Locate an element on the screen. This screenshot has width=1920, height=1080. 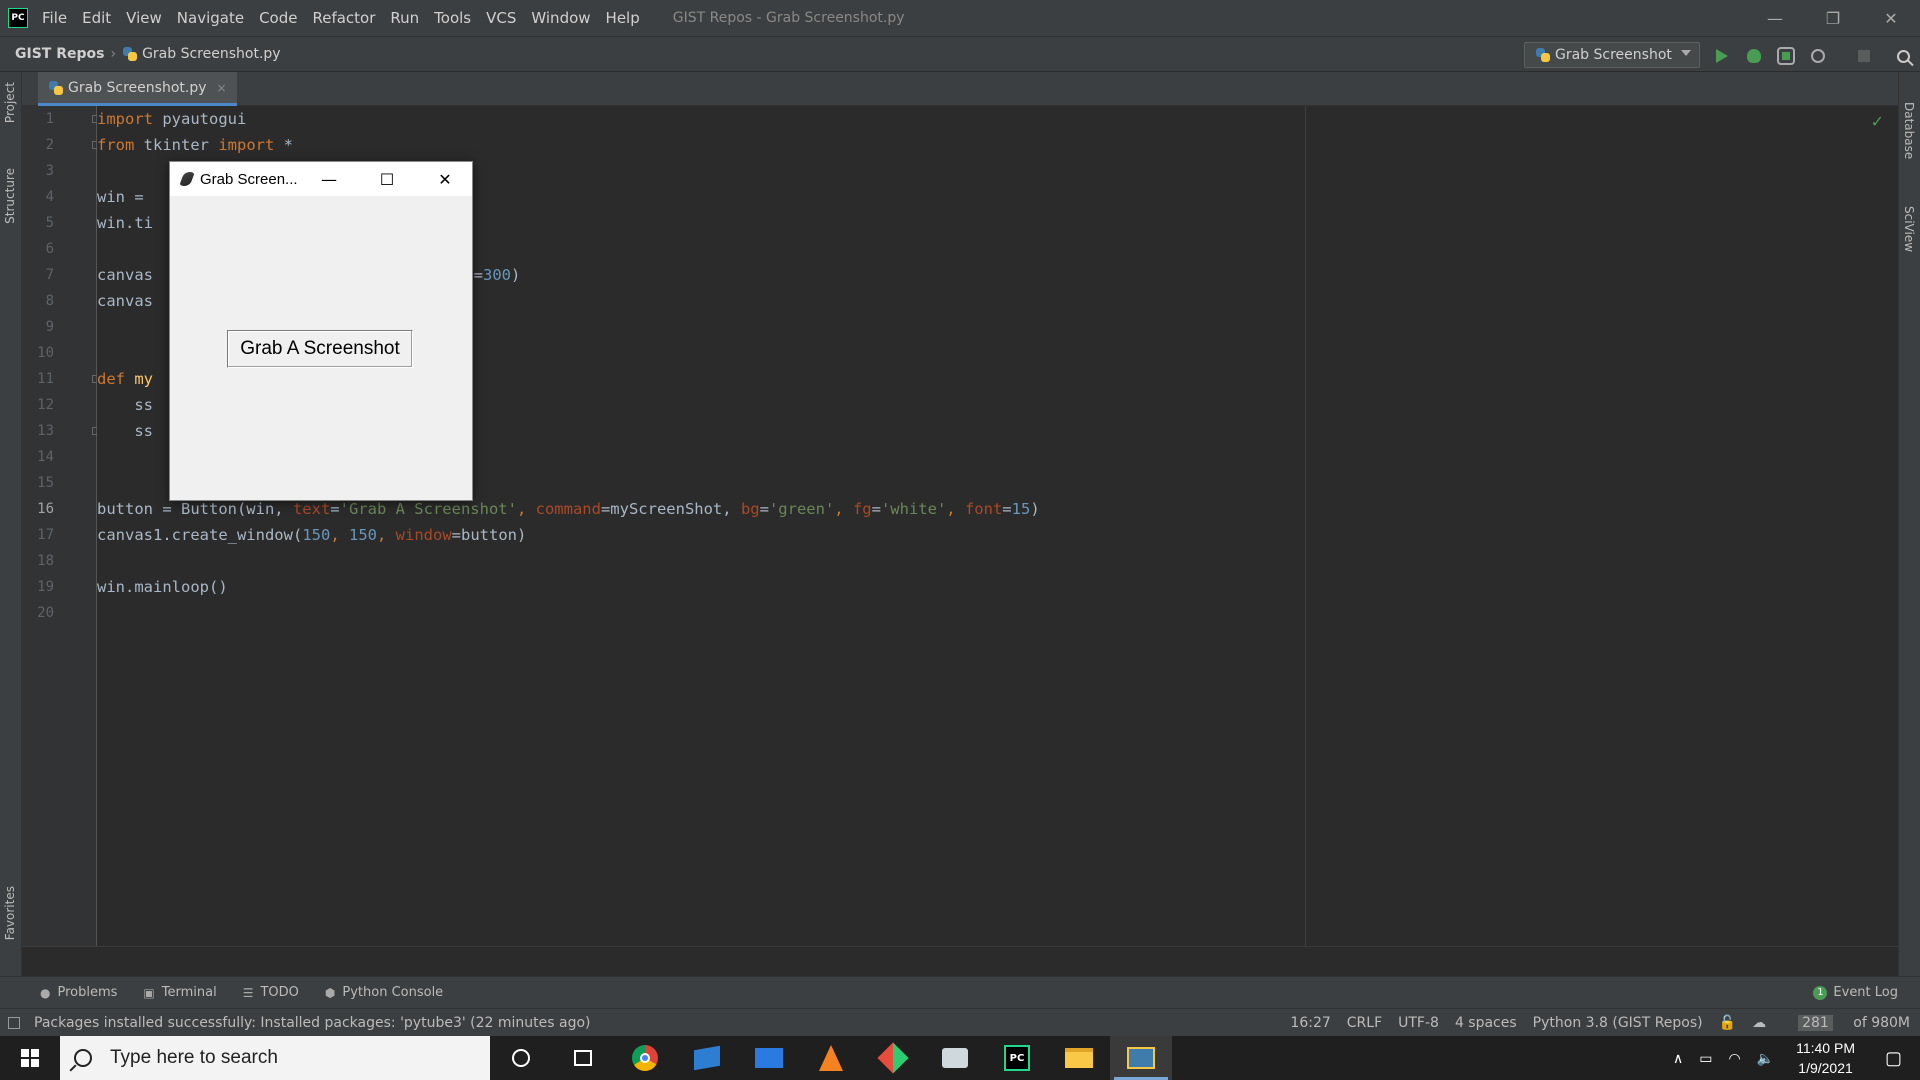
task-view-button is located at coordinates (583, 1058).